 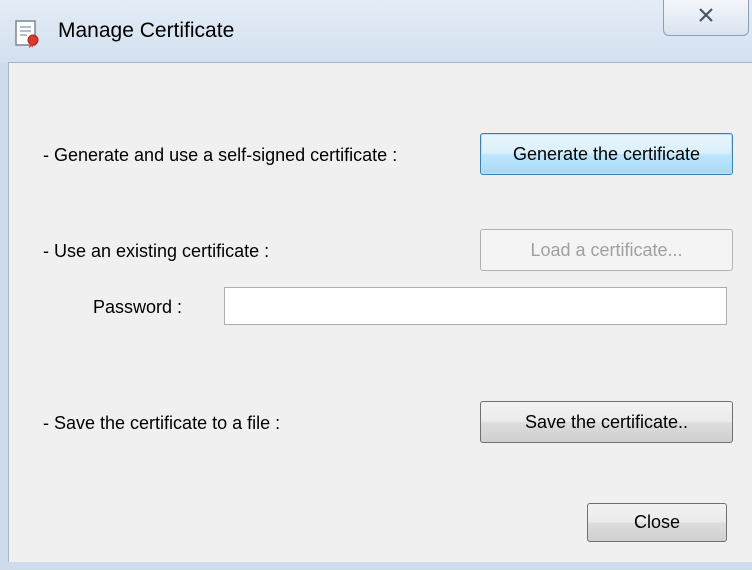 I want to click on close-icon, so click(x=706, y=17).